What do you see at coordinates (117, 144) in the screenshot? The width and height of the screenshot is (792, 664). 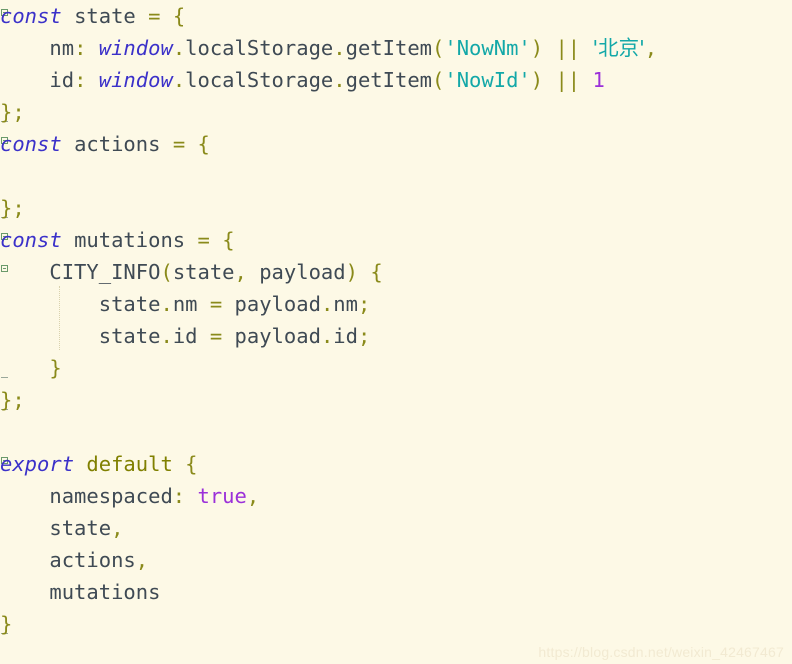 I see `code-token: actions` at bounding box center [117, 144].